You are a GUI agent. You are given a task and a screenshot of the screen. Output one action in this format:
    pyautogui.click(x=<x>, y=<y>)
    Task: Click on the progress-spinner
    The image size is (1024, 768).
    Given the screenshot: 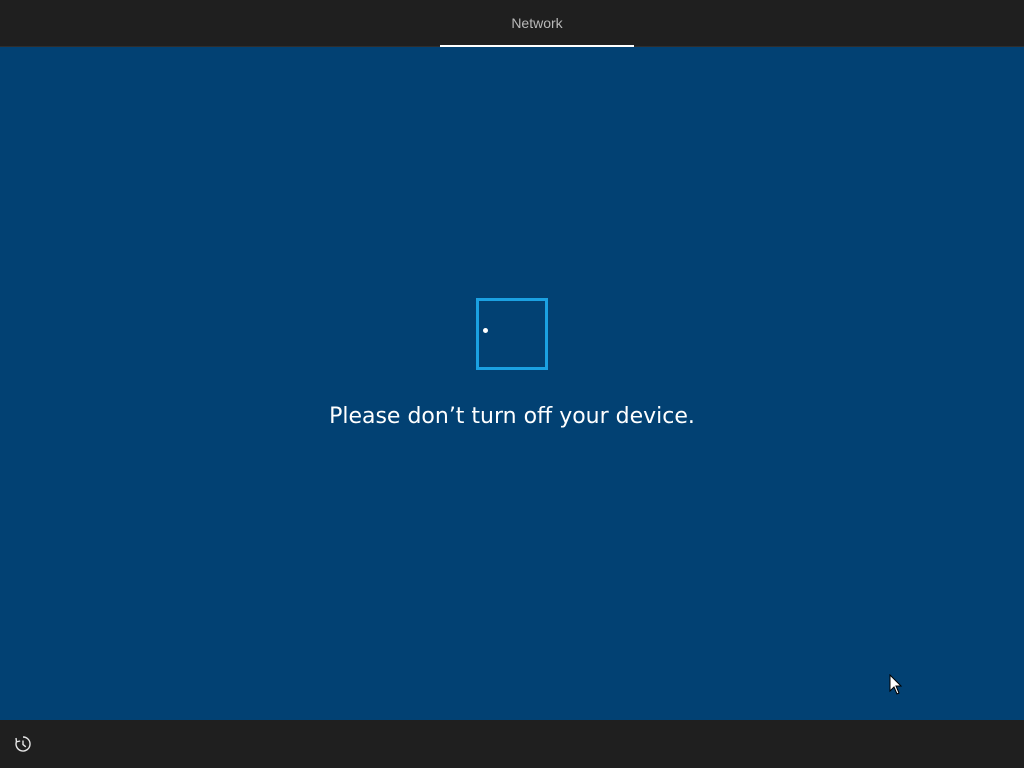 What is the action you would take?
    pyautogui.click(x=512, y=334)
    